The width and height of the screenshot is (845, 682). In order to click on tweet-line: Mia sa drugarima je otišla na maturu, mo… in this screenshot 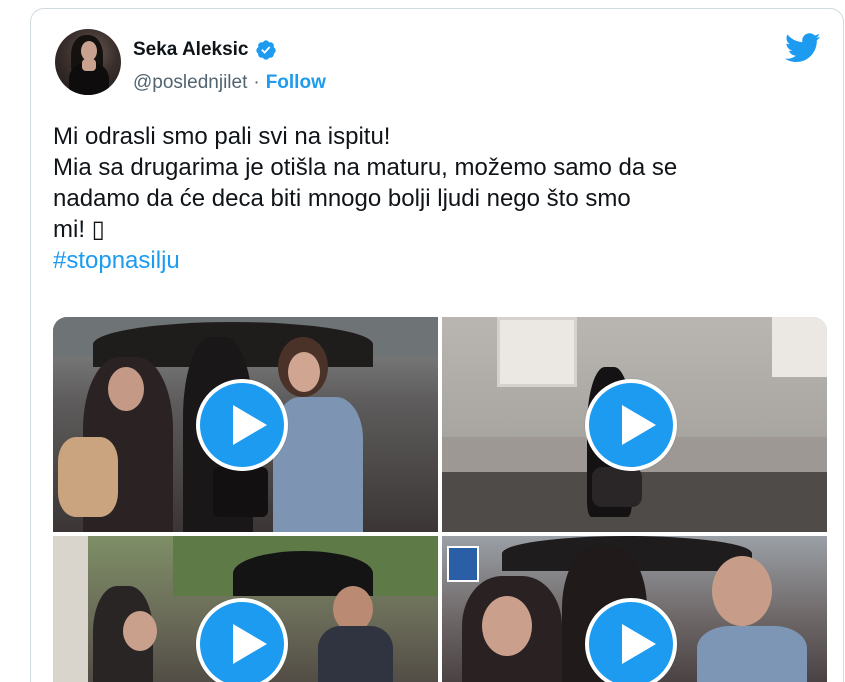, I will do `click(365, 167)`.